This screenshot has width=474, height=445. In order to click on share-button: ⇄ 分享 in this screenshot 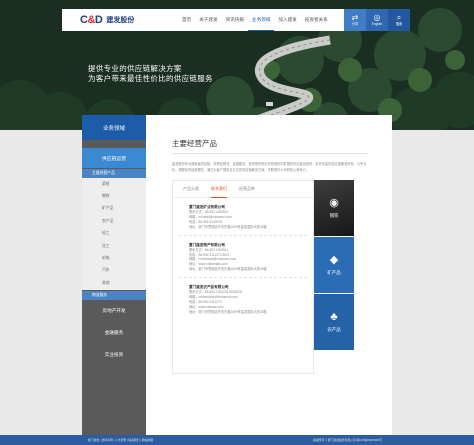, I will do `click(355, 20)`.